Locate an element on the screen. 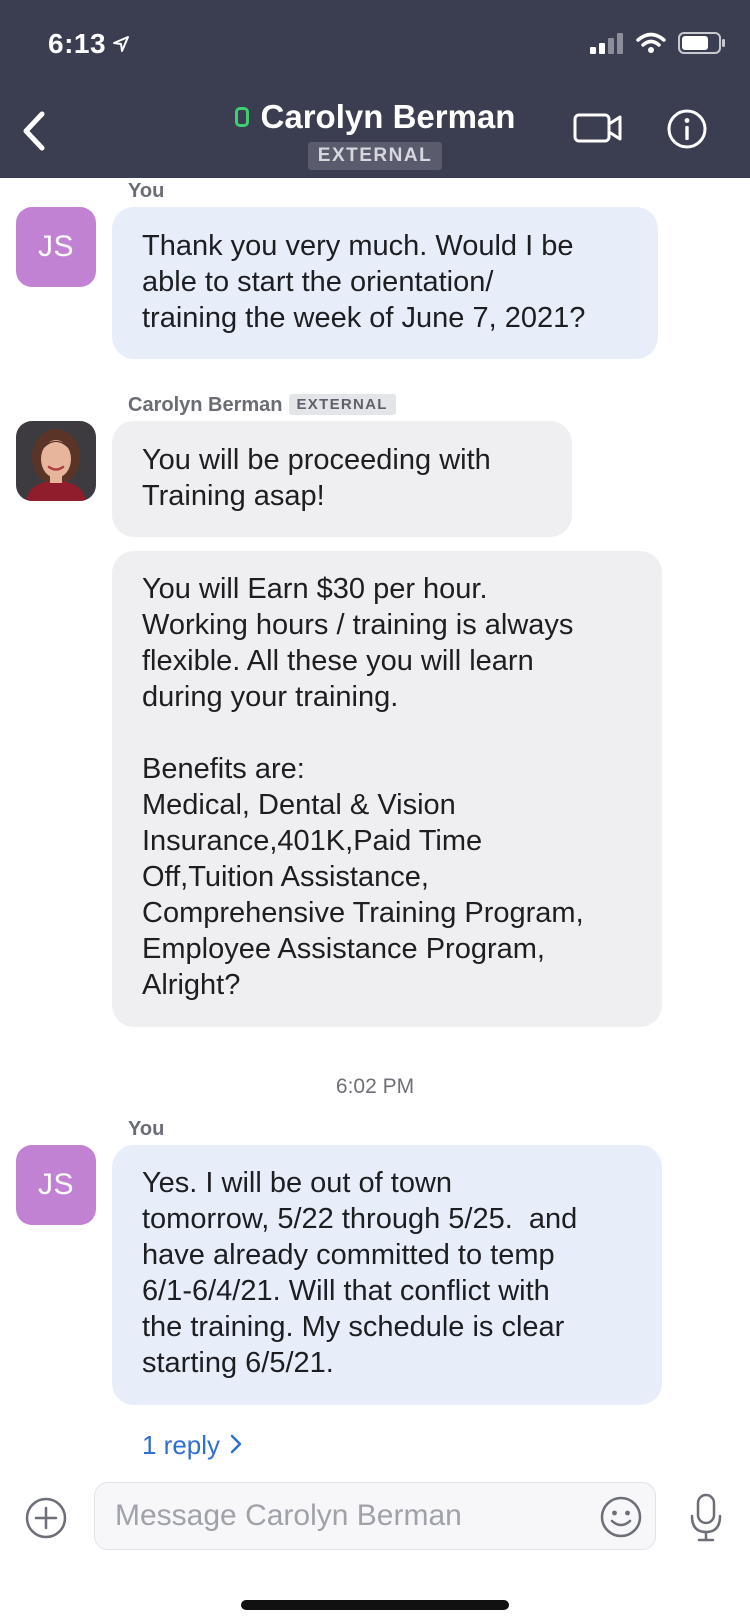 Image resolution: width=750 pixels, height=1624 pixels. info-icon is located at coordinates (687, 131).